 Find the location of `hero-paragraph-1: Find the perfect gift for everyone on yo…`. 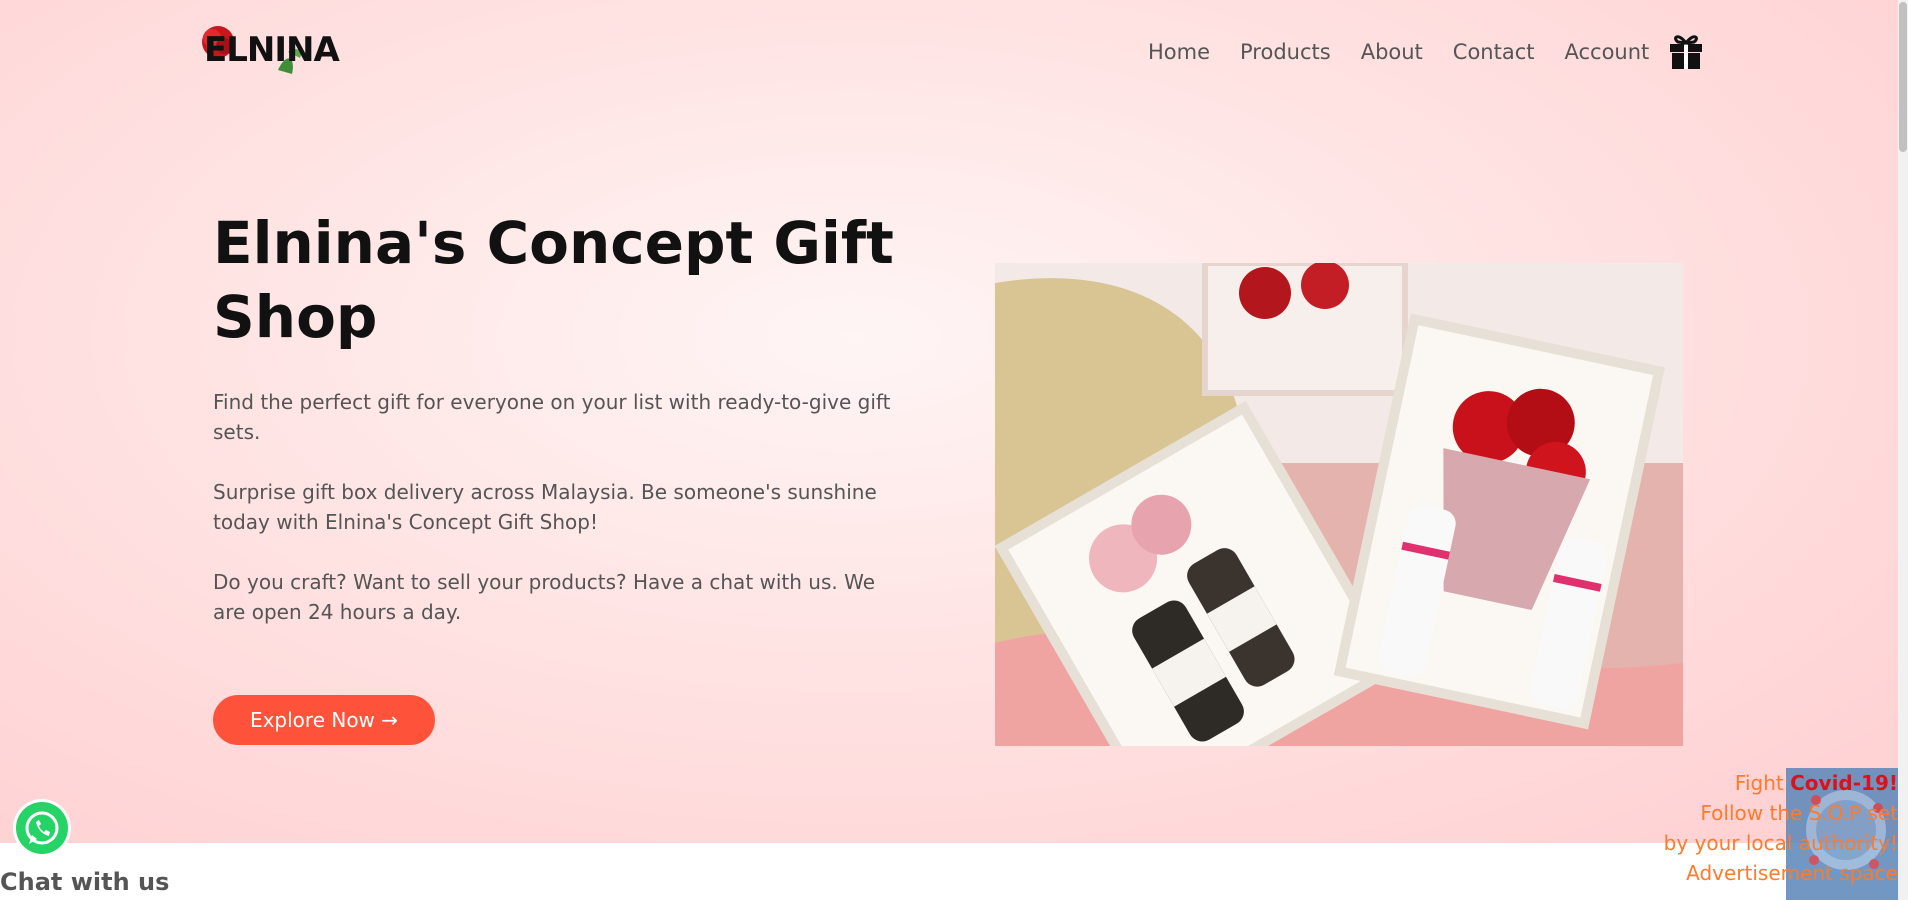

hero-paragraph-1: Find the perfect gift for everyone on yo… is located at coordinates (552, 417).